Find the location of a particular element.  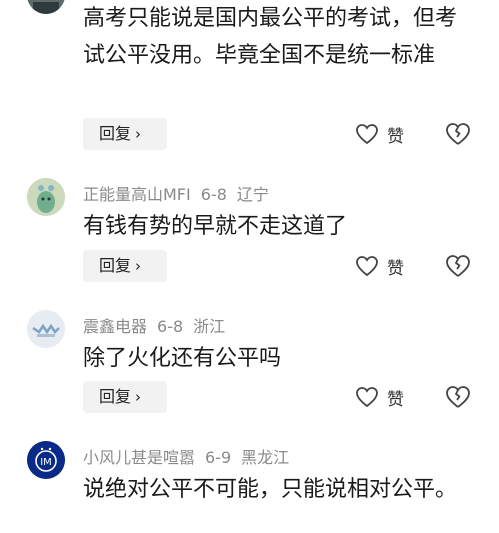

comment-meta: 正能量高山MFI 6-8 辽宁 is located at coordinates (181, 193).